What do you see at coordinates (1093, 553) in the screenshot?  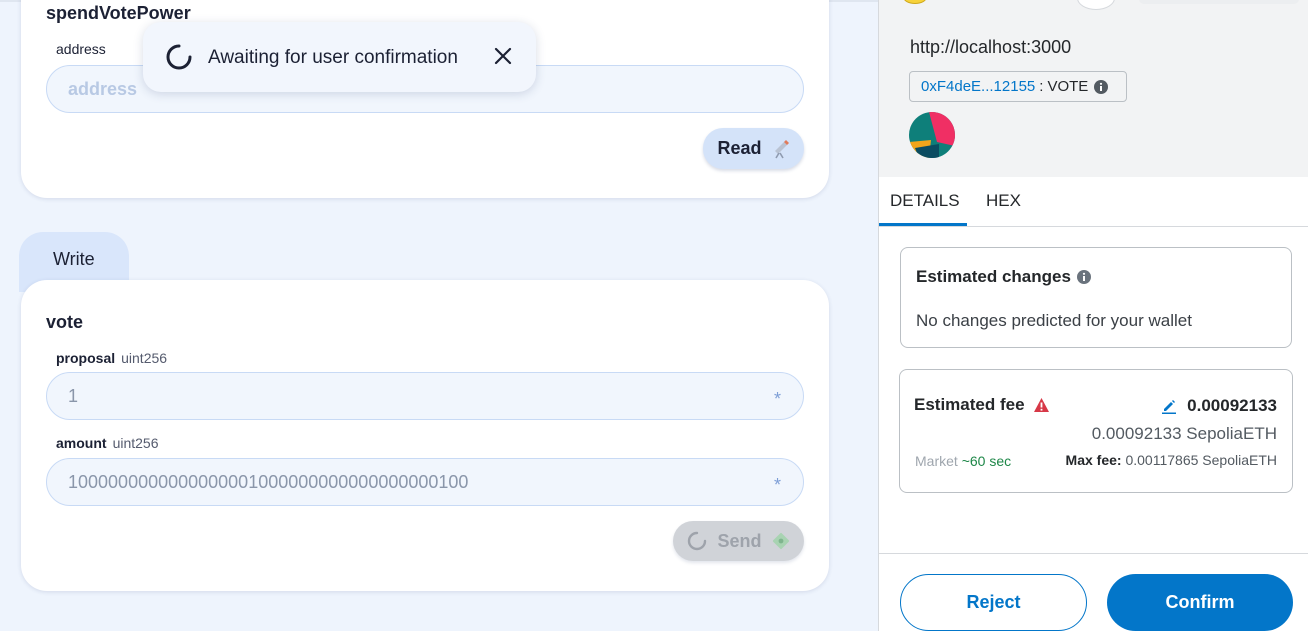 I see `footer-divider` at bounding box center [1093, 553].